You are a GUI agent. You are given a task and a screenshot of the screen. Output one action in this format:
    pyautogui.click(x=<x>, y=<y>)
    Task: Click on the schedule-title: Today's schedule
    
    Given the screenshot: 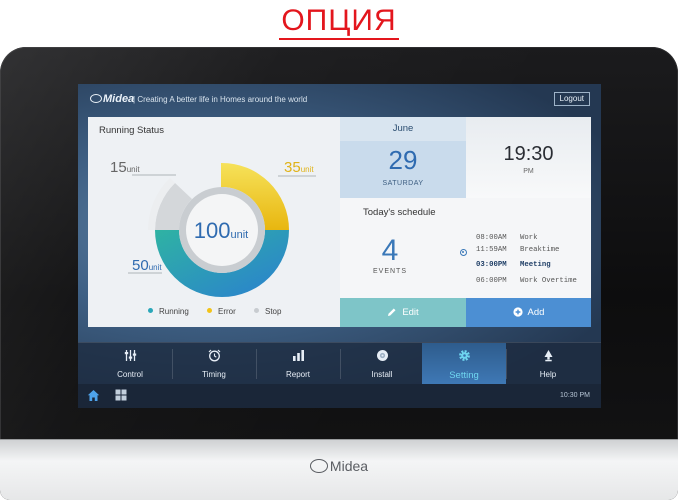 What is the action you would take?
    pyautogui.click(x=399, y=212)
    